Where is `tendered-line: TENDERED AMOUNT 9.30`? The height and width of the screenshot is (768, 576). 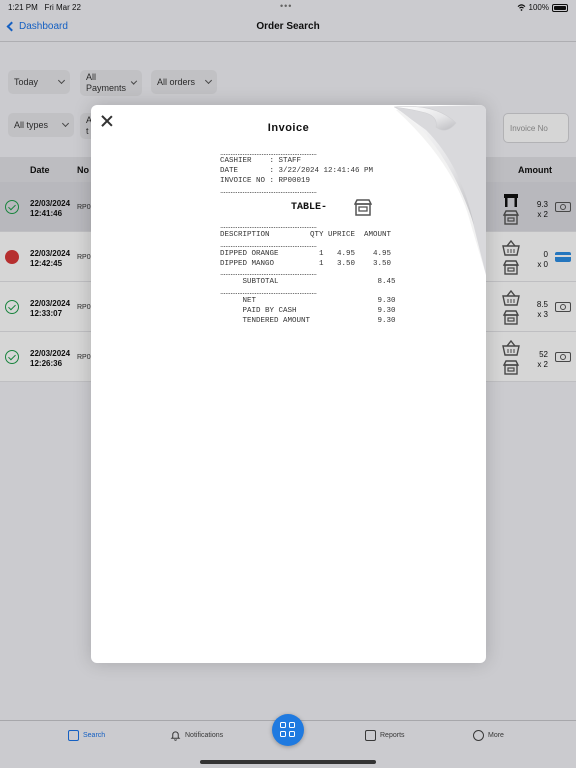
tendered-line: TENDERED AMOUNT 9.30 is located at coordinates (308, 321).